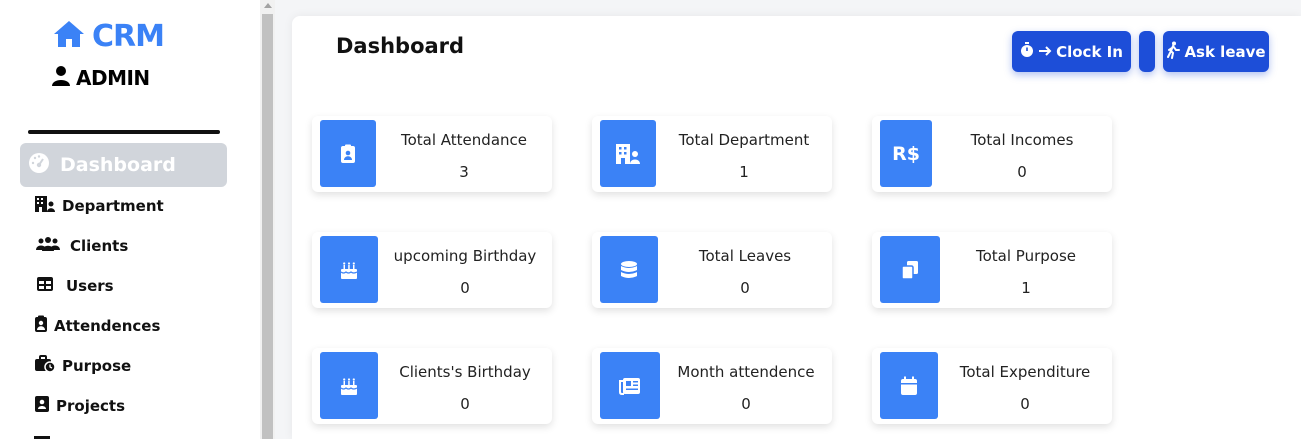 Image resolution: width=1301 pixels, height=439 pixels. Describe the element at coordinates (712, 270) in the screenshot. I see `stat-card-total-leaves: Total Leaves 0` at that location.